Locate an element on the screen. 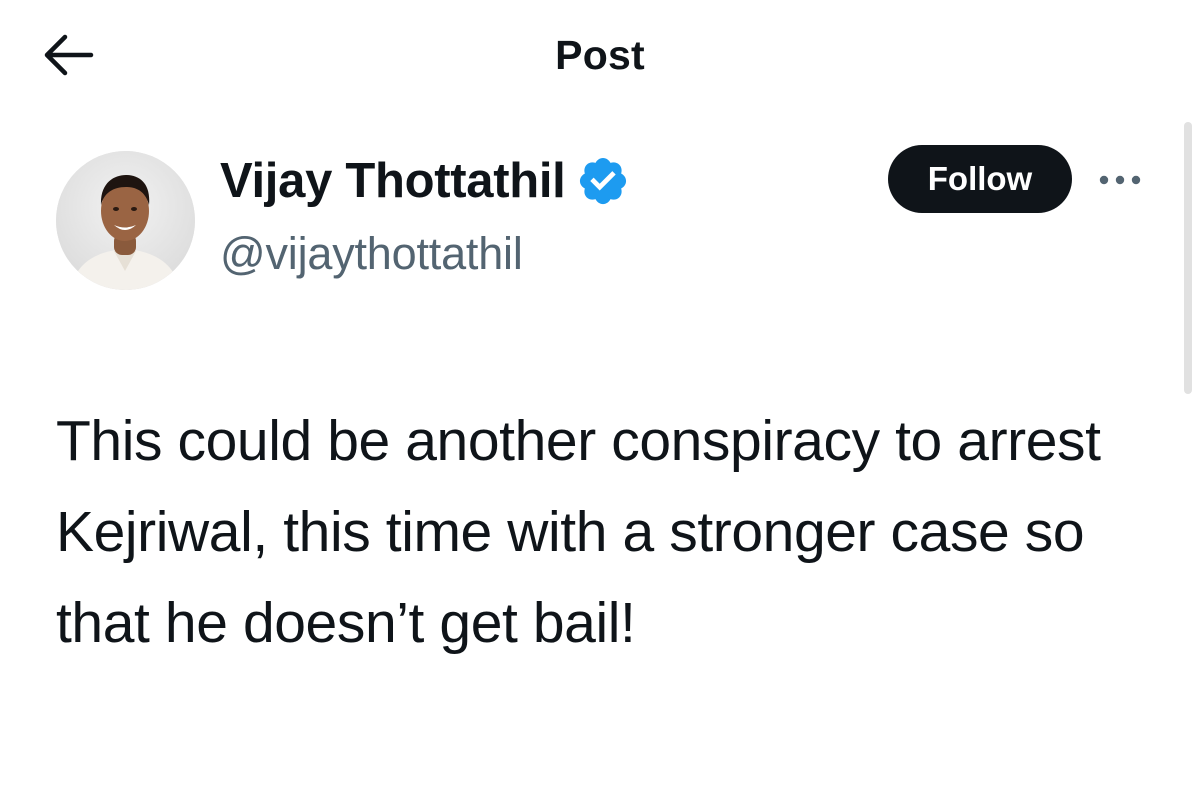 This screenshot has width=1200, height=790. more-horizontal-icon is located at coordinates (1120, 180).